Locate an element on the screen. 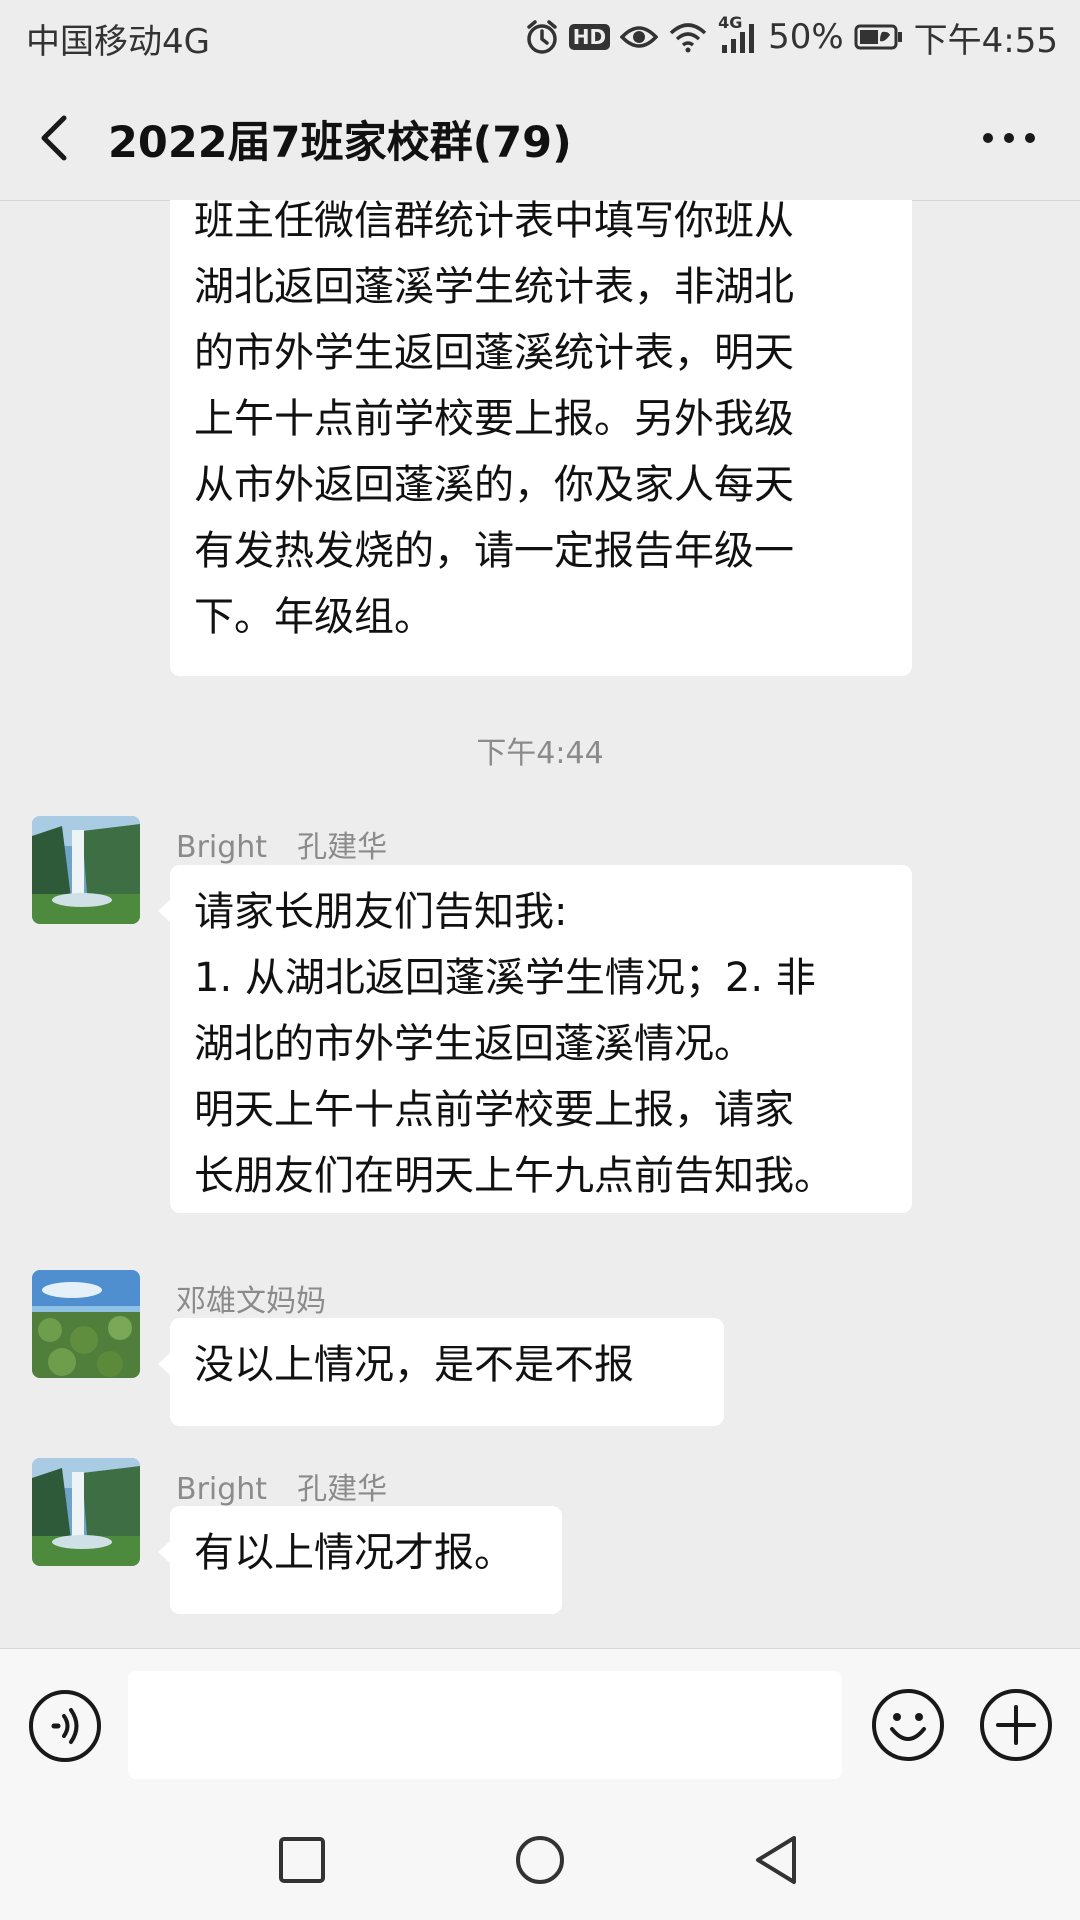 The width and height of the screenshot is (1080, 1920). alarm-icon is located at coordinates (542, 37).